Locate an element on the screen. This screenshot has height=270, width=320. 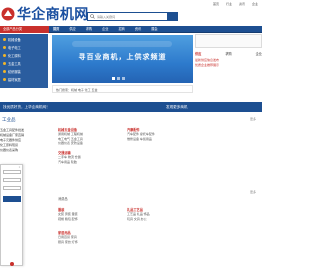
category-sidebar: 机械设备 电子电工 化工原料 五金工具 纺织服装 建材家居 is located at coordinates (24, 61).